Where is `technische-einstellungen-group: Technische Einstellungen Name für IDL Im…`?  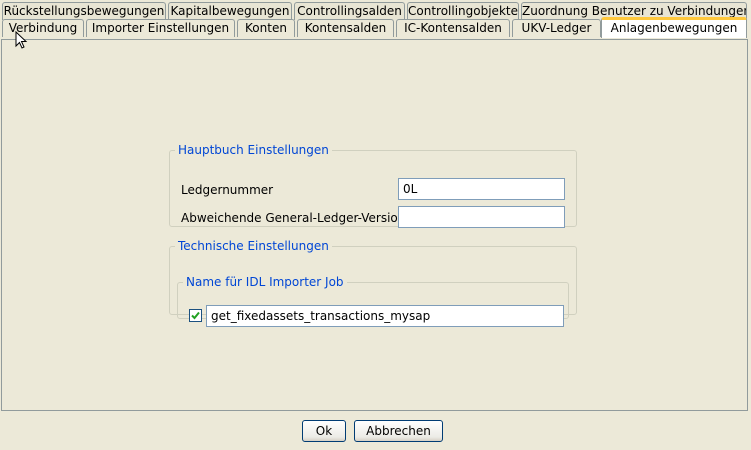
technische-einstellungen-group: Technische Einstellungen Name für IDL Im… is located at coordinates (373, 283).